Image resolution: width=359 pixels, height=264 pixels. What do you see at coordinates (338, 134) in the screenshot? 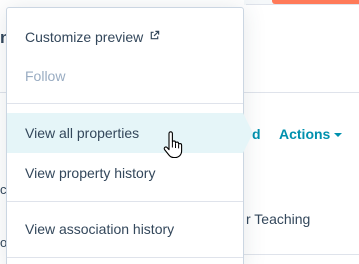
I see `caret-down-icon` at bounding box center [338, 134].